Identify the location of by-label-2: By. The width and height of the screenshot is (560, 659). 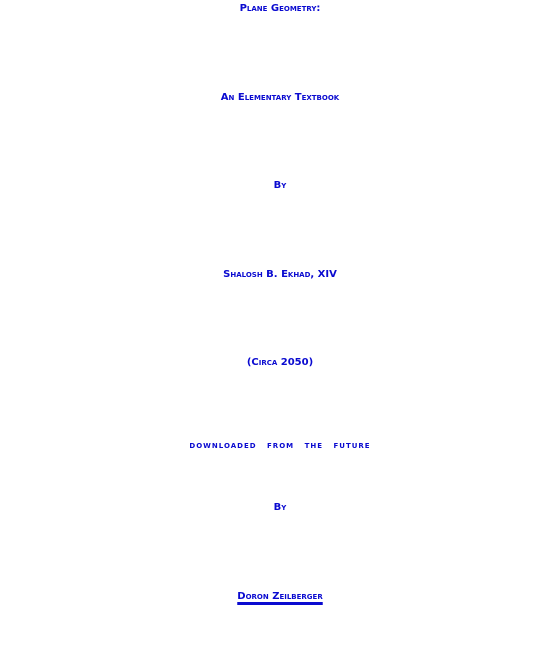
(280, 507).